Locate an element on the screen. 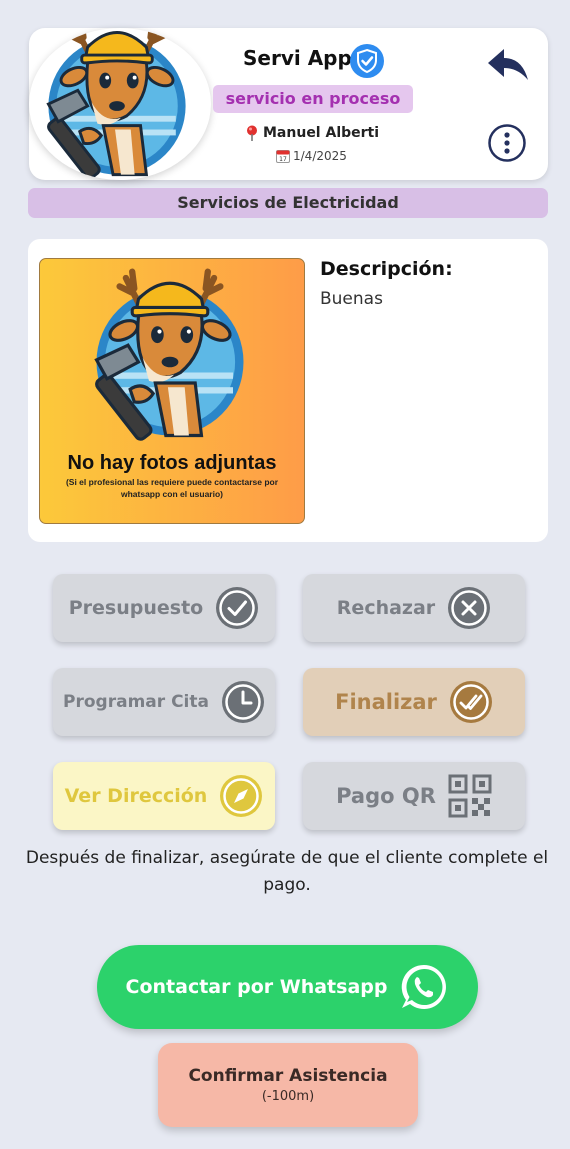  finalizar-label: Finalizar is located at coordinates (386, 702).